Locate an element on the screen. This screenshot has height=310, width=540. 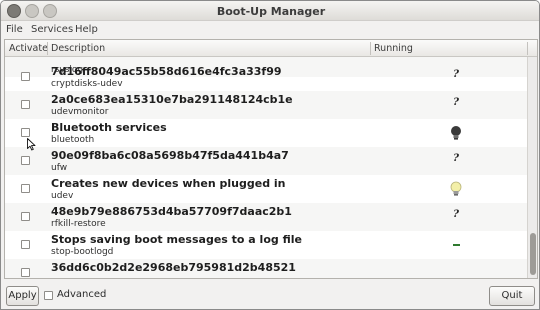
mouse-pointer-icon is located at coordinates (31, 146).